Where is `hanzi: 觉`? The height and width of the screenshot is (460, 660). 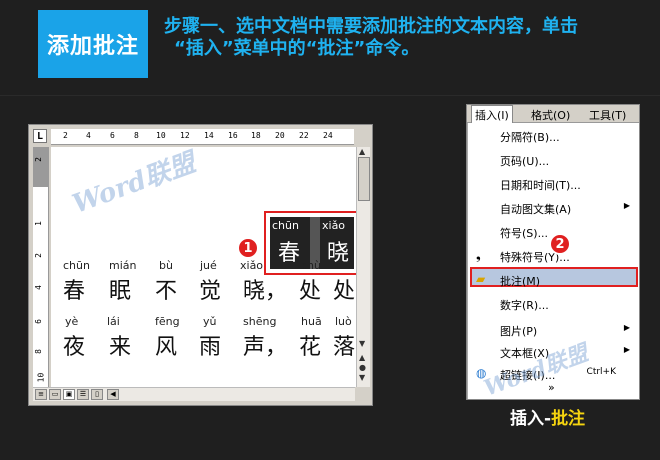 hanzi: 觉 is located at coordinates (210, 291).